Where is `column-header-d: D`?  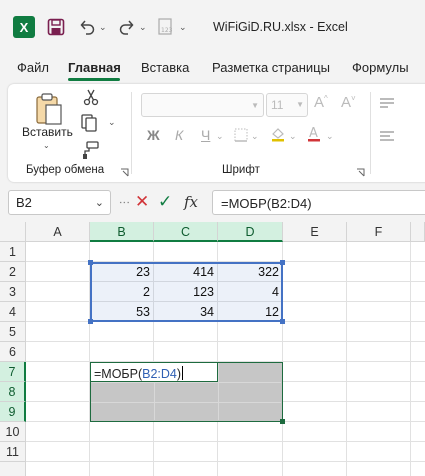
column-header-d: D is located at coordinates (250, 232).